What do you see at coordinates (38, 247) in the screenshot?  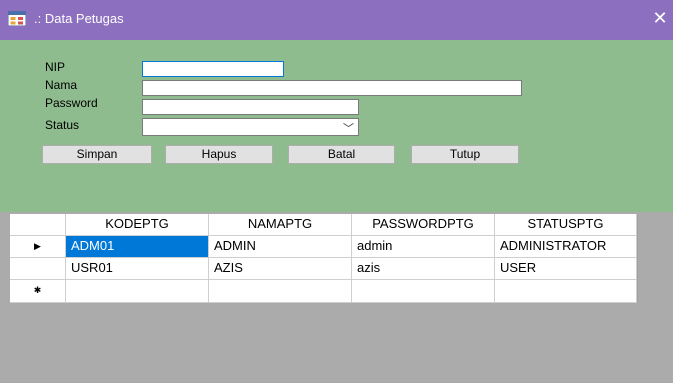 I see `current-row-indicator-icon: ▶` at bounding box center [38, 247].